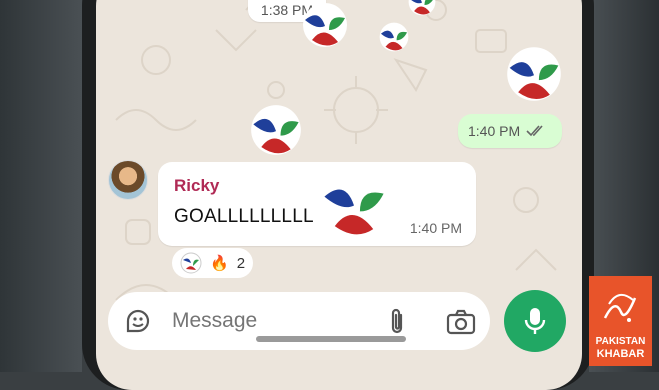 The image size is (659, 390). Describe the element at coordinates (534, 131) in the screenshot. I see `double-check-icon` at that location.